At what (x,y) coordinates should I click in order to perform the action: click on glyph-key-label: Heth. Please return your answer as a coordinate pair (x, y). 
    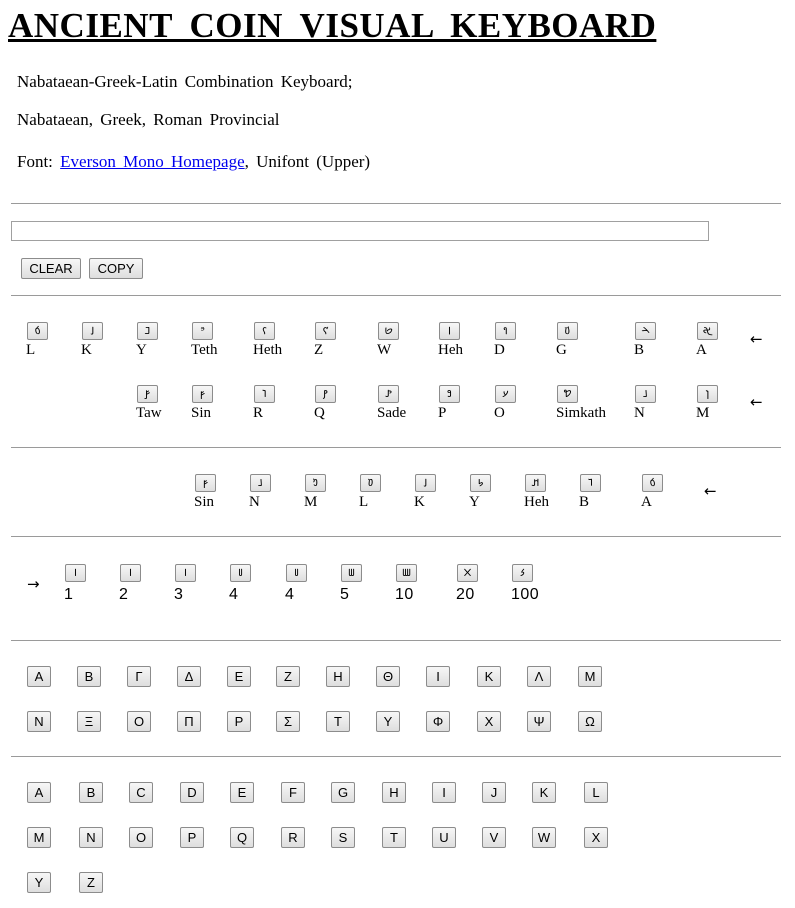
    Looking at the image, I should click on (268, 350).